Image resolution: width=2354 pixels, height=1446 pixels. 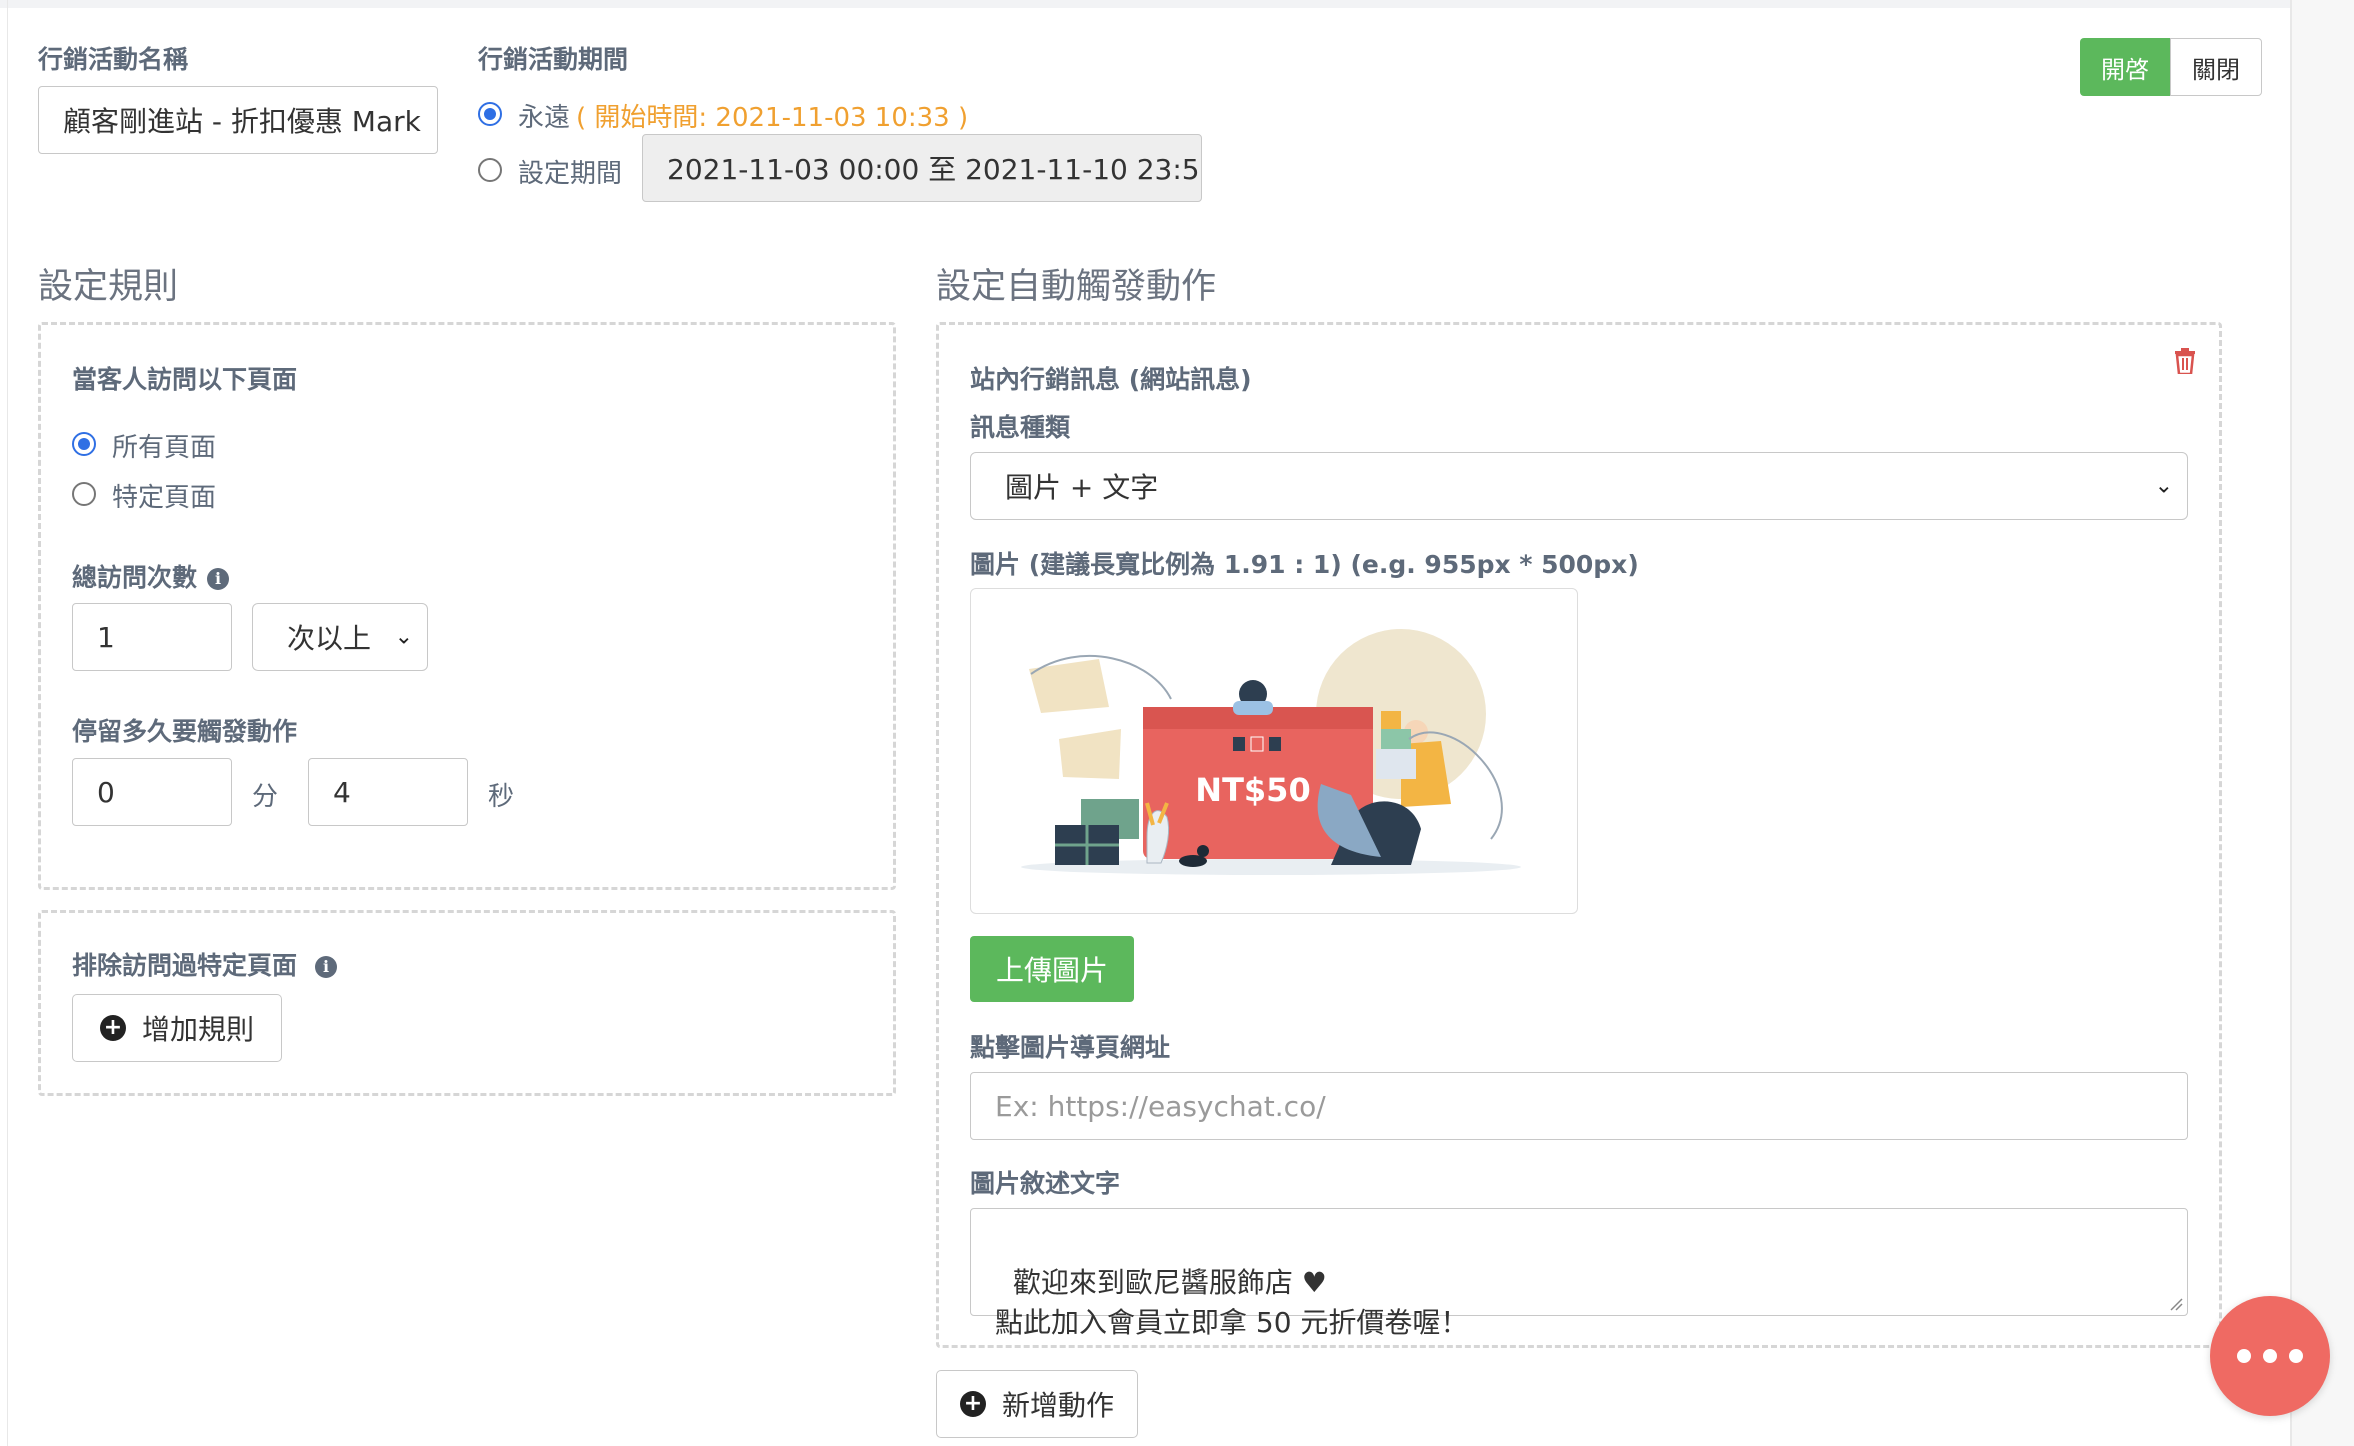 What do you see at coordinates (2185, 361) in the screenshot?
I see `trash-icon` at bounding box center [2185, 361].